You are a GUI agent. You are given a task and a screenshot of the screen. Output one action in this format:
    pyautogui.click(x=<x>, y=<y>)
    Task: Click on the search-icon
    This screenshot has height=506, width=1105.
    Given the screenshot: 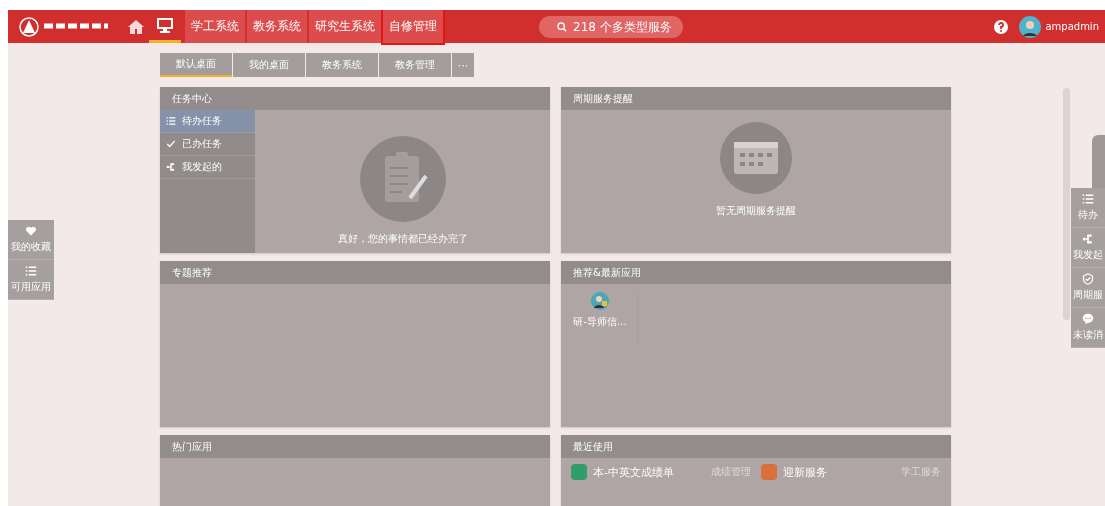 What is the action you would take?
    pyautogui.click(x=562, y=26)
    